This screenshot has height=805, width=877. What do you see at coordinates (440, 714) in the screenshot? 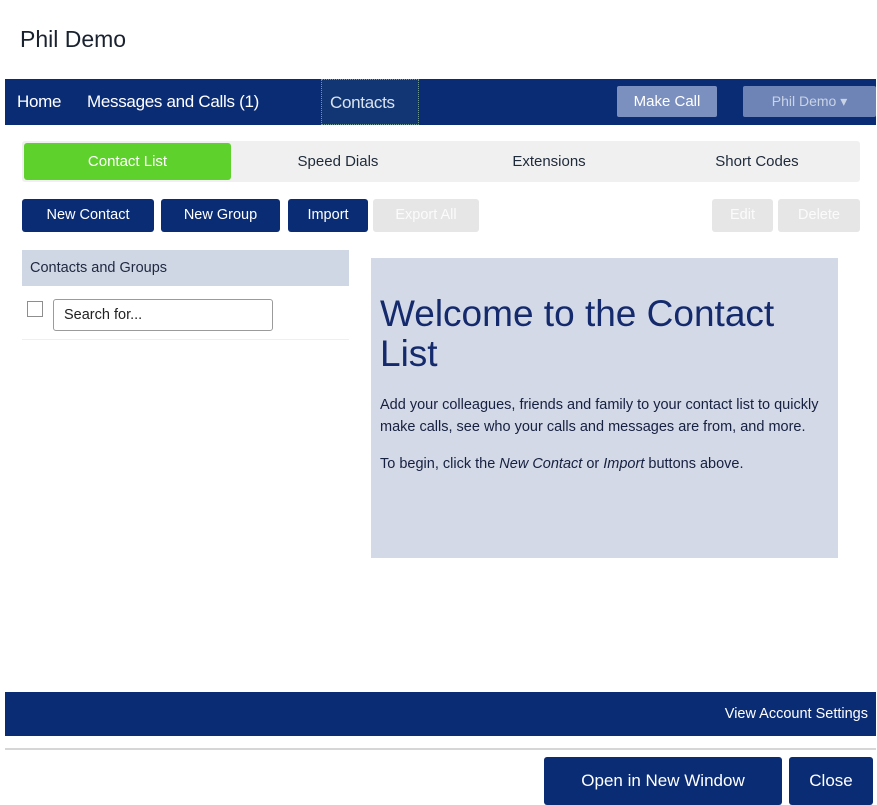
I see `footer-bar: View Account Settings` at bounding box center [440, 714].